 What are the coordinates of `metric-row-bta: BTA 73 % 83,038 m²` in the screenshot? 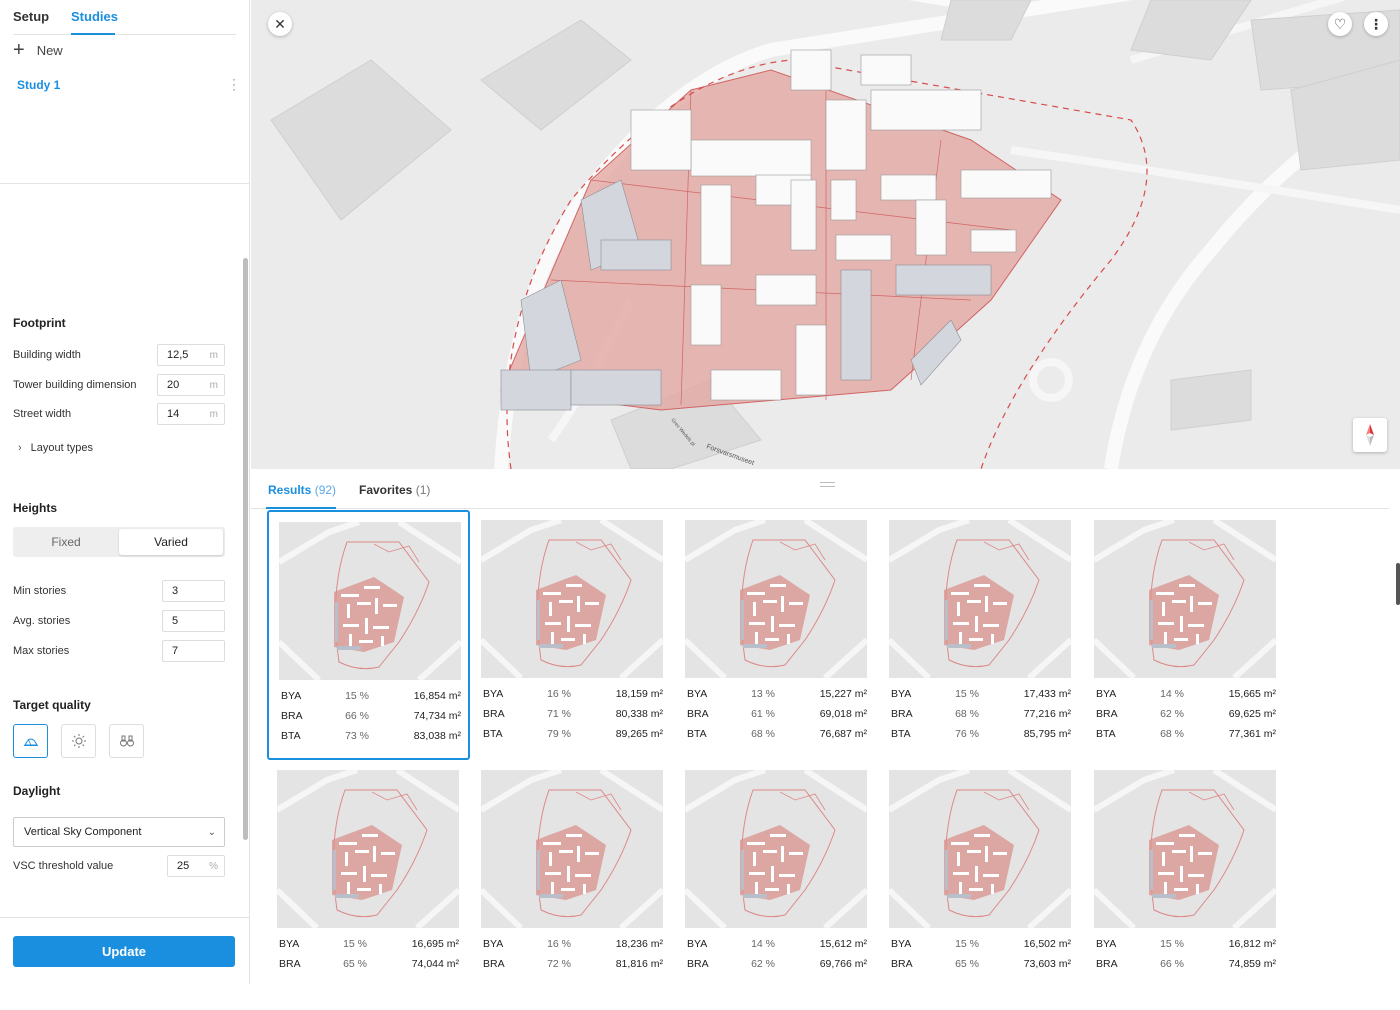 It's located at (371, 737).